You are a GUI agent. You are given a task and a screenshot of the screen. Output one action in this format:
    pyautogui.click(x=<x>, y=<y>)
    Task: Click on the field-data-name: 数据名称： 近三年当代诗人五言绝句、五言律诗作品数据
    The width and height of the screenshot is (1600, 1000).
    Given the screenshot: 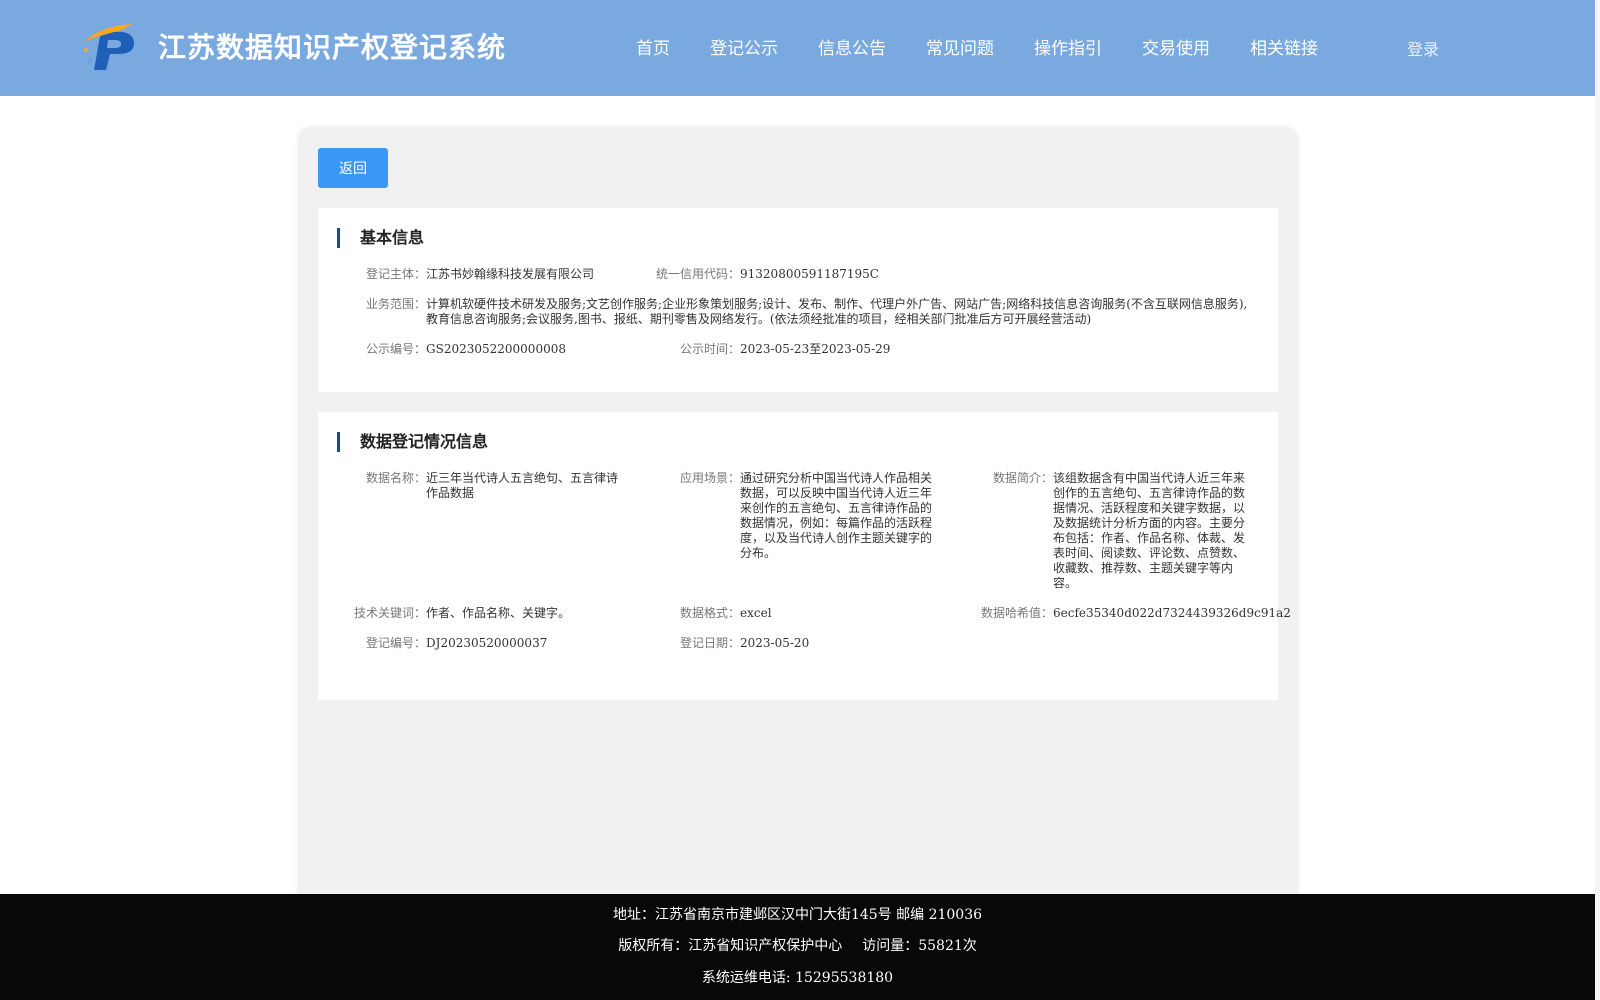 What is the action you would take?
    pyautogui.click(x=495, y=486)
    